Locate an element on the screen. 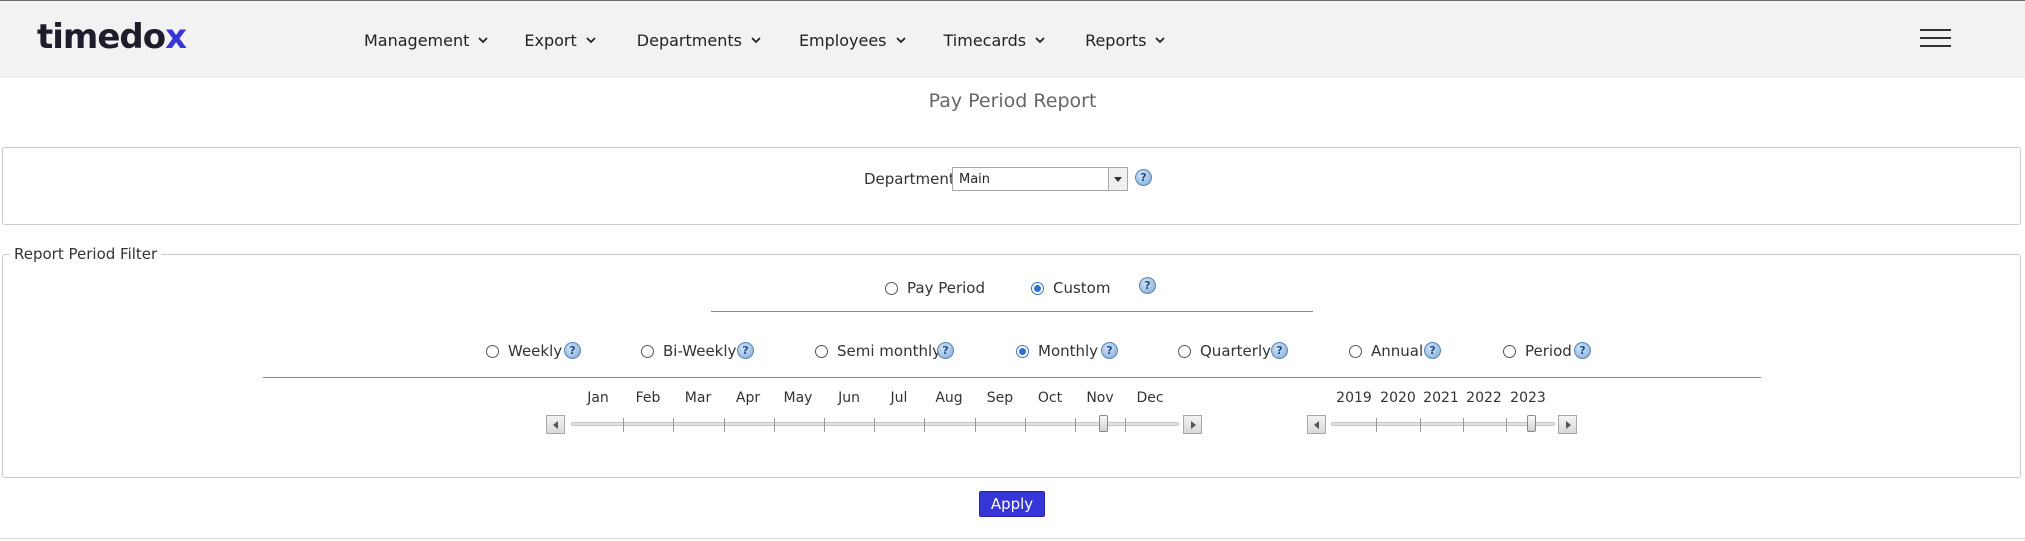 The image size is (2025, 541). month-slider-right-arrow-icon is located at coordinates (1192, 424).